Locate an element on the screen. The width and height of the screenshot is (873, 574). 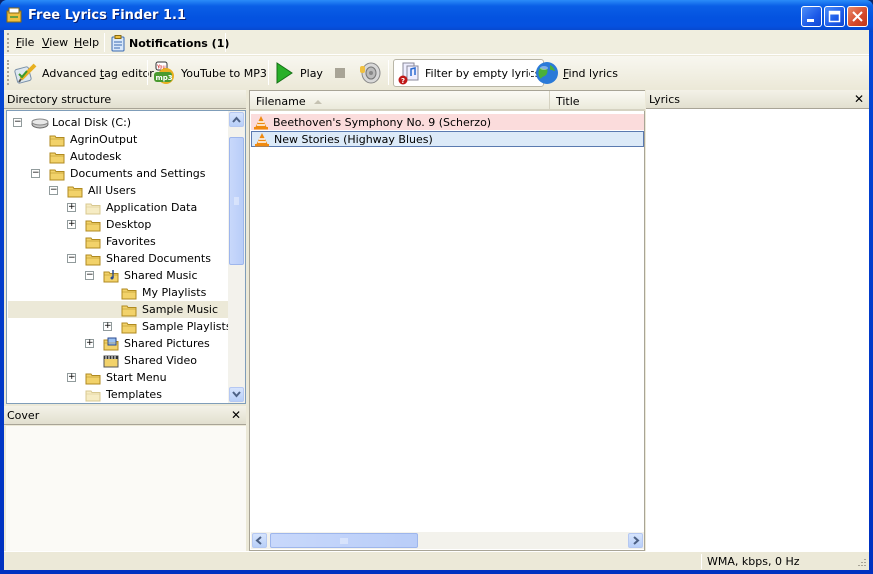
file-row-filename: New Stories (Highway Blues) is located at coordinates (353, 139).